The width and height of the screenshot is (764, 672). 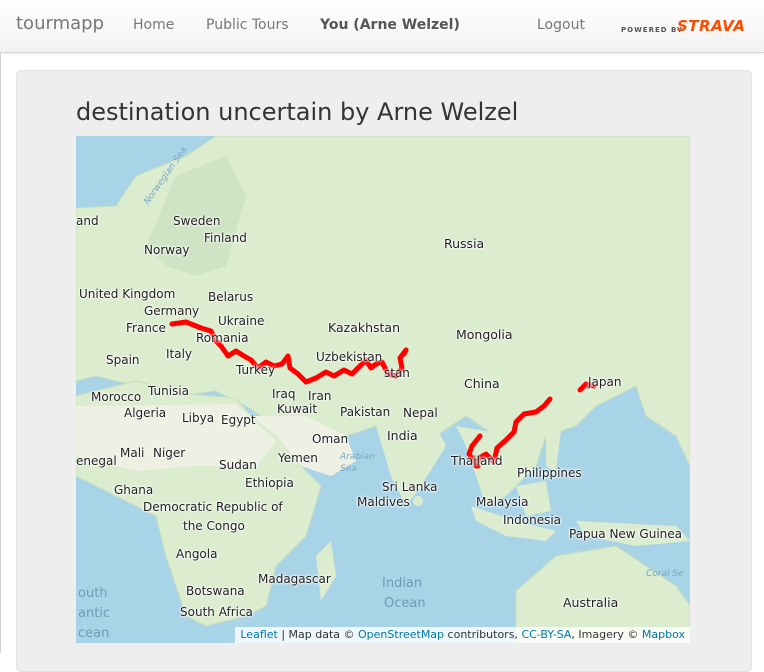 What do you see at coordinates (626, 534) in the screenshot?
I see `label-papua-new-guinea: Papua New Guinea` at bounding box center [626, 534].